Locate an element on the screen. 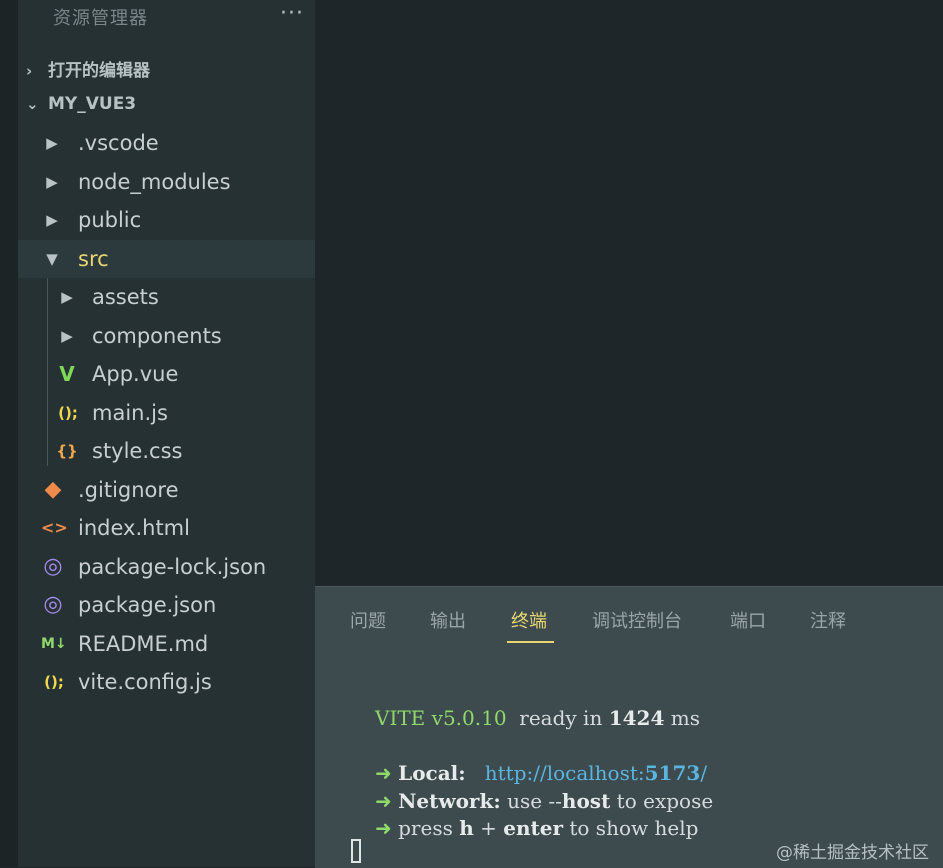 Image resolution: width=943 pixels, height=868 pixels. css-file-icon: {} is located at coordinates (67, 451).